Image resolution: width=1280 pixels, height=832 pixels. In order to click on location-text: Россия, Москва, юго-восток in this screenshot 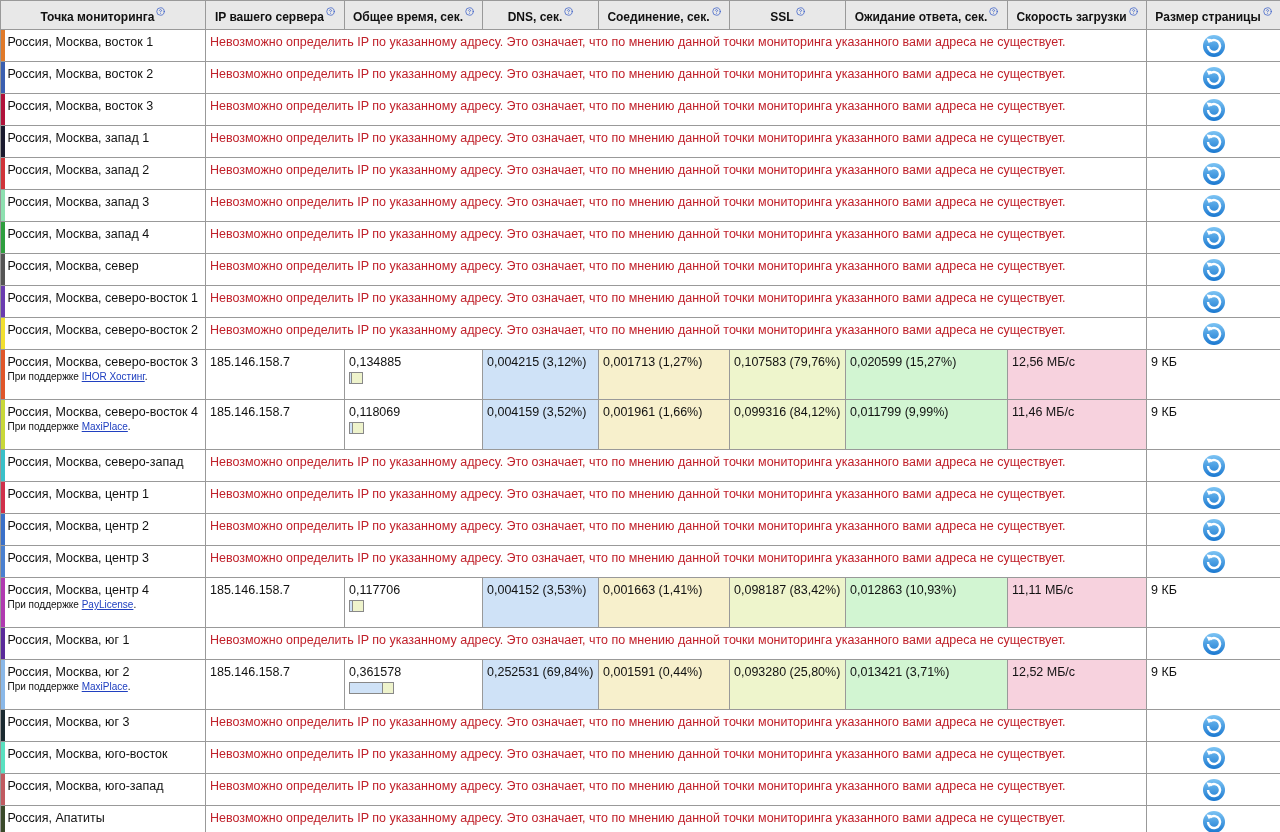, I will do `click(88, 754)`.